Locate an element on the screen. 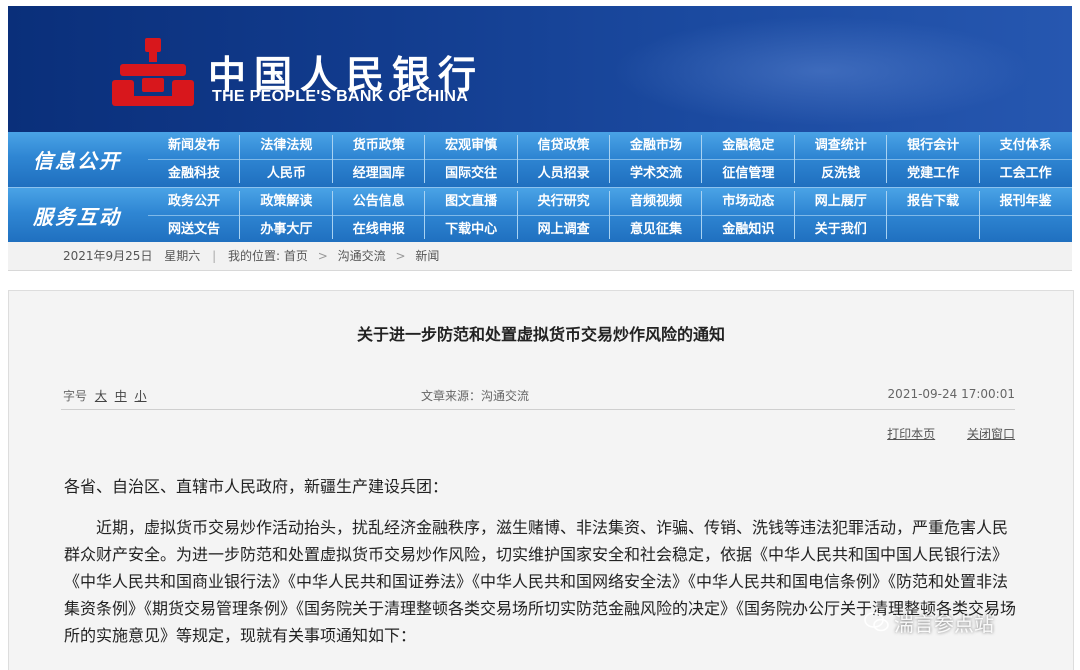 This screenshot has width=1080, height=670. nav-item: 央行研究 is located at coordinates (564, 202).